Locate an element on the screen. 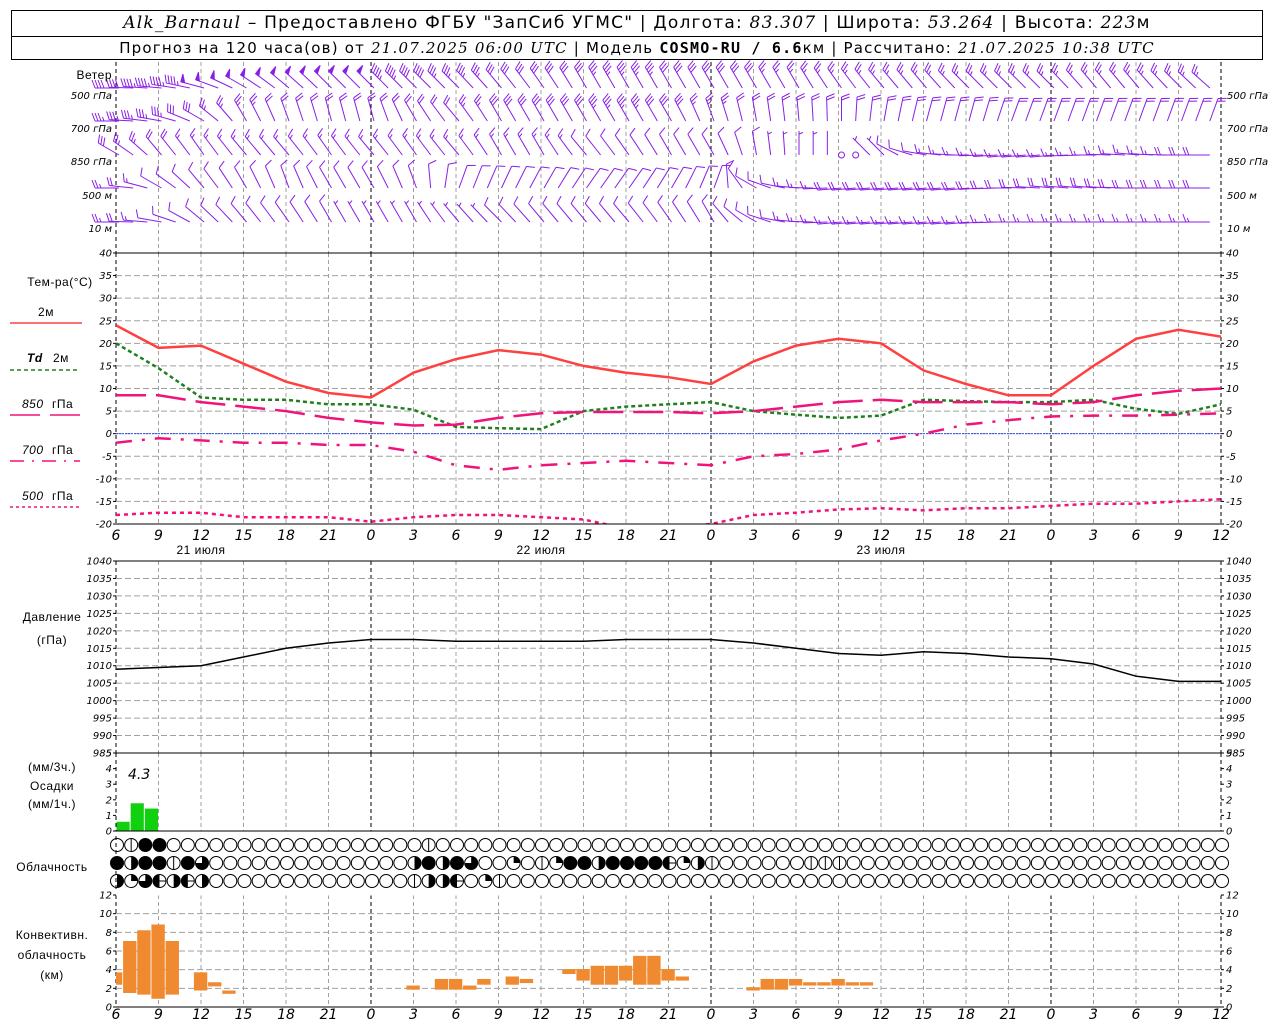 This screenshot has width=1280, height=1024. cloud-half is located at coordinates (446, 863).